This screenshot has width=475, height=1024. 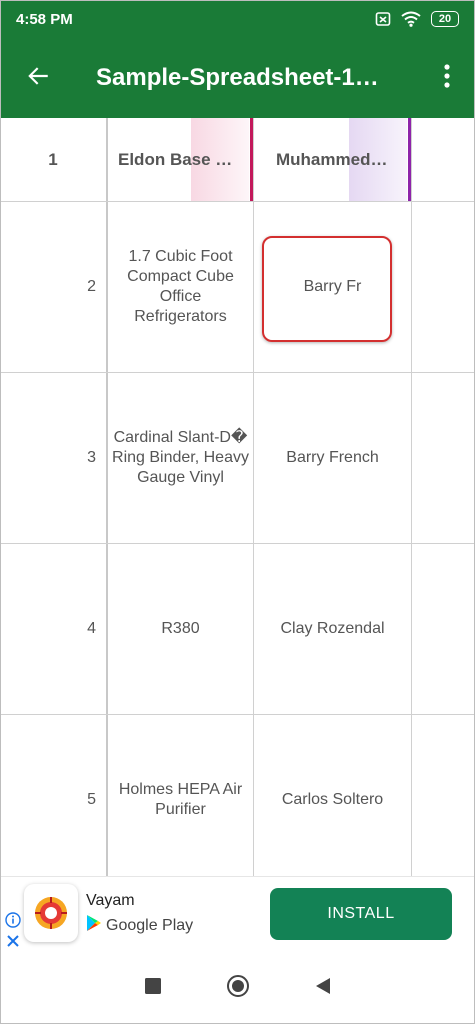 I want to click on row-number: 4, so click(x=91, y=628).